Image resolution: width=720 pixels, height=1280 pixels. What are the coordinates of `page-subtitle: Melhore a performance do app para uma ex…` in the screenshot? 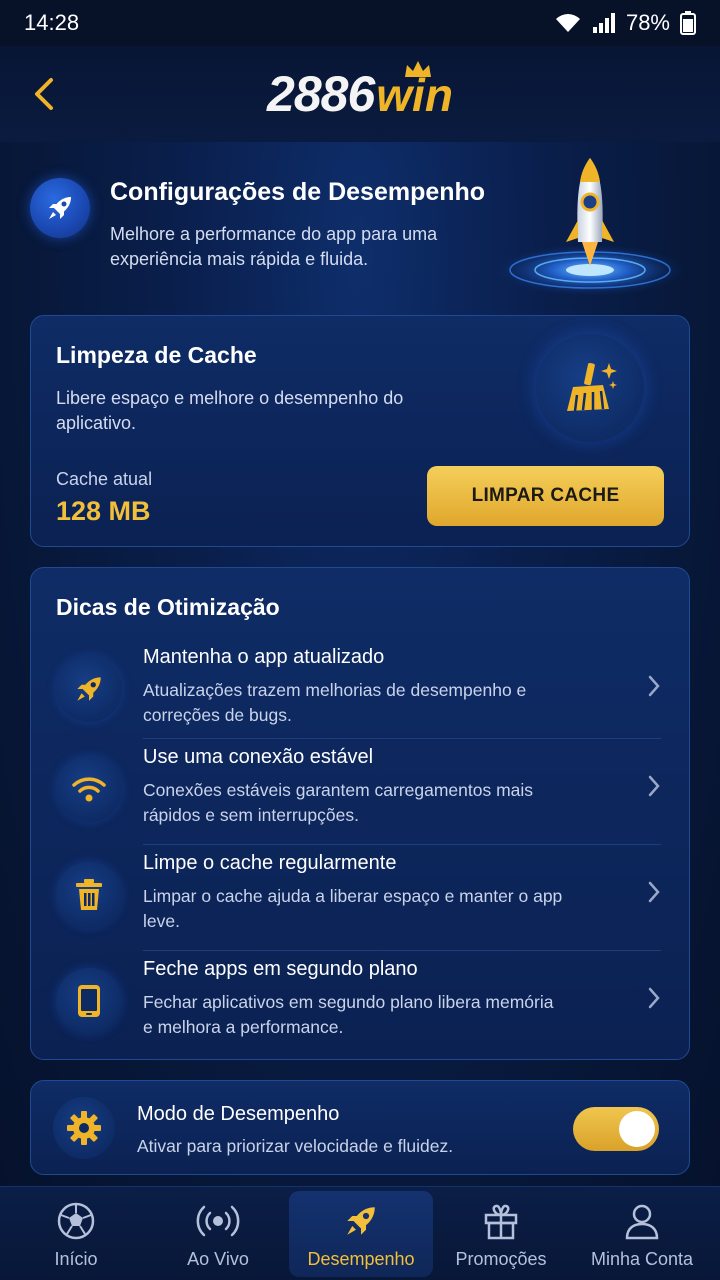 It's located at (274, 246).